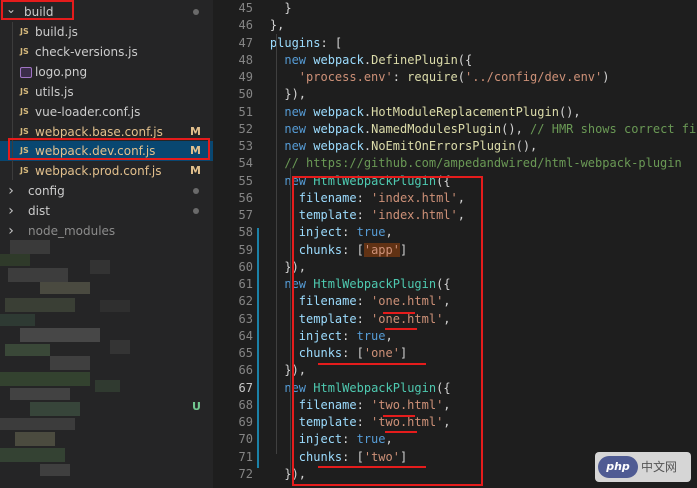  What do you see at coordinates (11, 9) in the screenshot?
I see `chevron-down-icon: ⌄` at bounding box center [11, 9].